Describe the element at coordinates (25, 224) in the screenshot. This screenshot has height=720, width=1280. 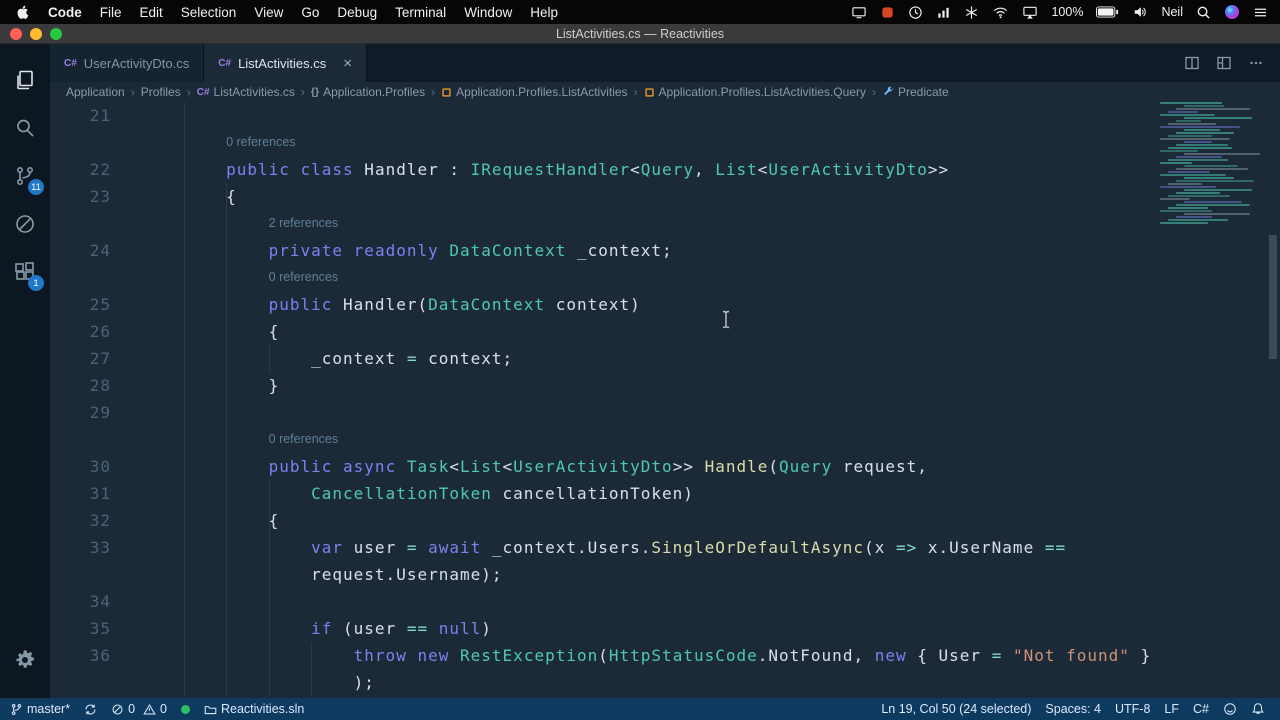
I see `debug-icon` at that location.